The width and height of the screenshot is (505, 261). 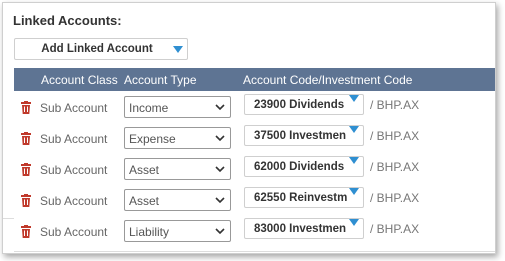 What do you see at coordinates (97, 49) in the screenshot?
I see `add-linked-account-label: Add Linked Account` at bounding box center [97, 49].